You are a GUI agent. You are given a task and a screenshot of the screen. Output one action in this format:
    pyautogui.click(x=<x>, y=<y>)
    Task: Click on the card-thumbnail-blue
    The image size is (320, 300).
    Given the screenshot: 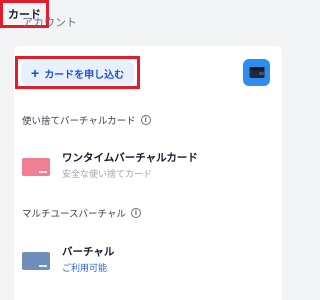 What is the action you would take?
    pyautogui.click(x=36, y=261)
    